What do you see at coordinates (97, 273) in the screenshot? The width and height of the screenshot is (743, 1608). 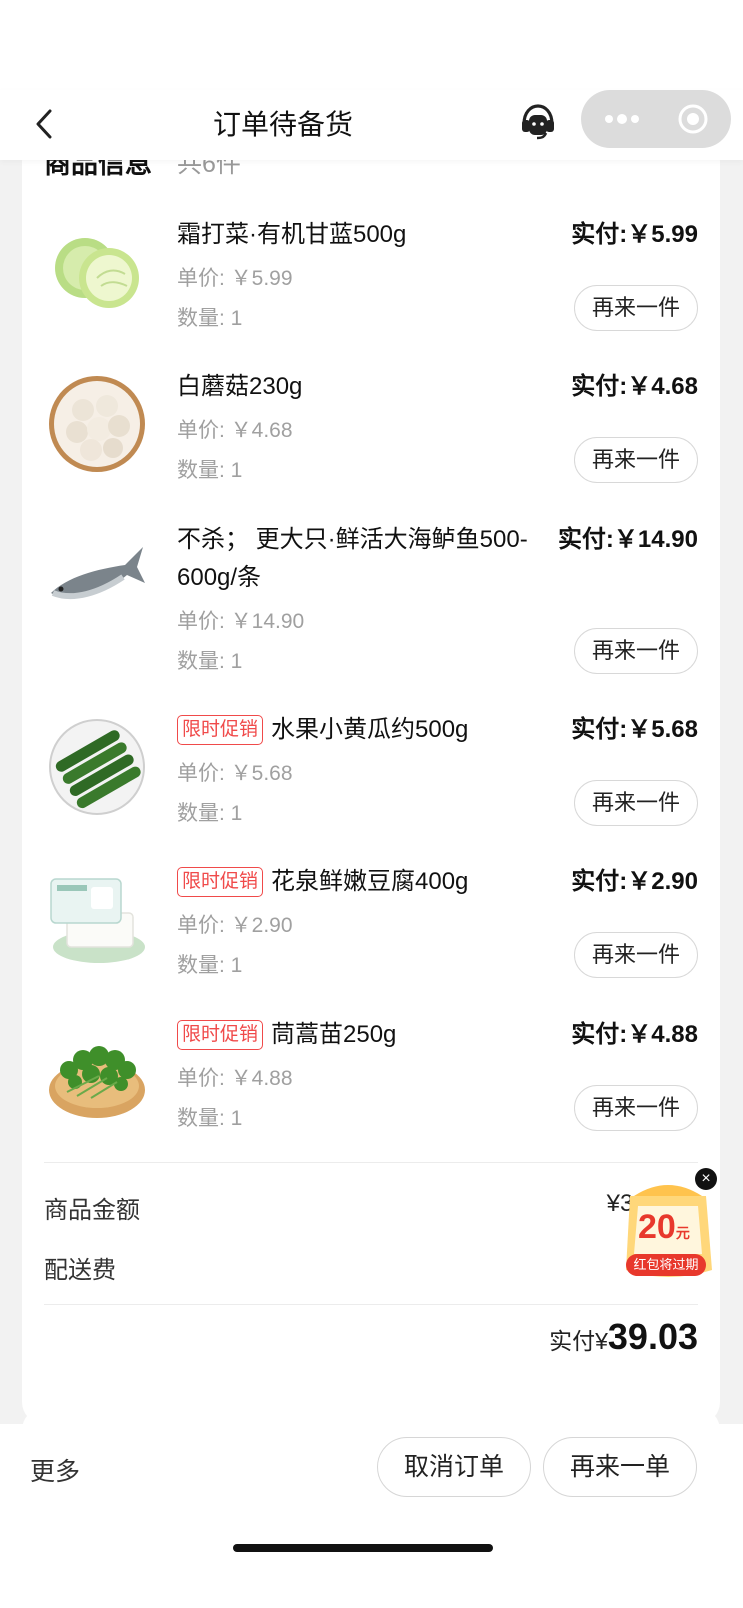 I see `cabbage-icon` at bounding box center [97, 273].